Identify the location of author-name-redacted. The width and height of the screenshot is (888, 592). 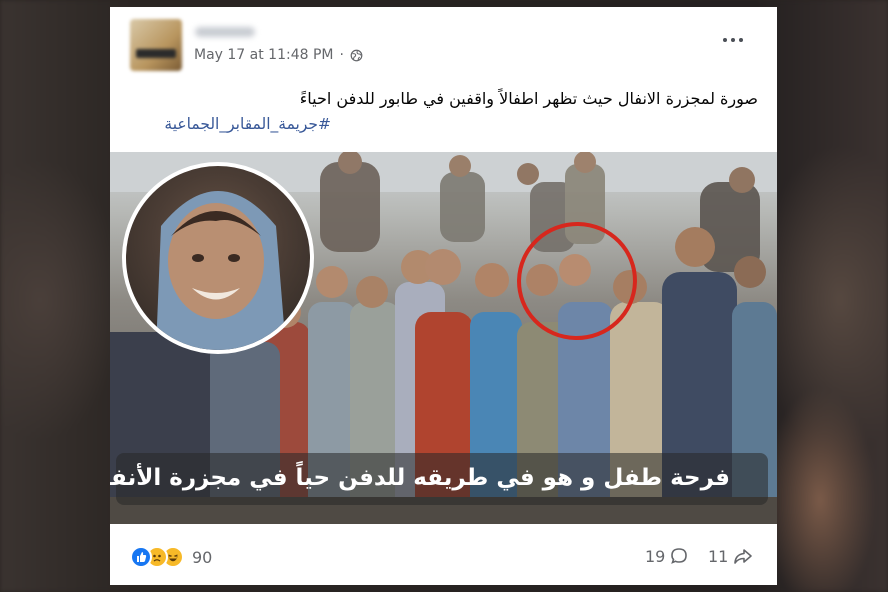
(225, 32).